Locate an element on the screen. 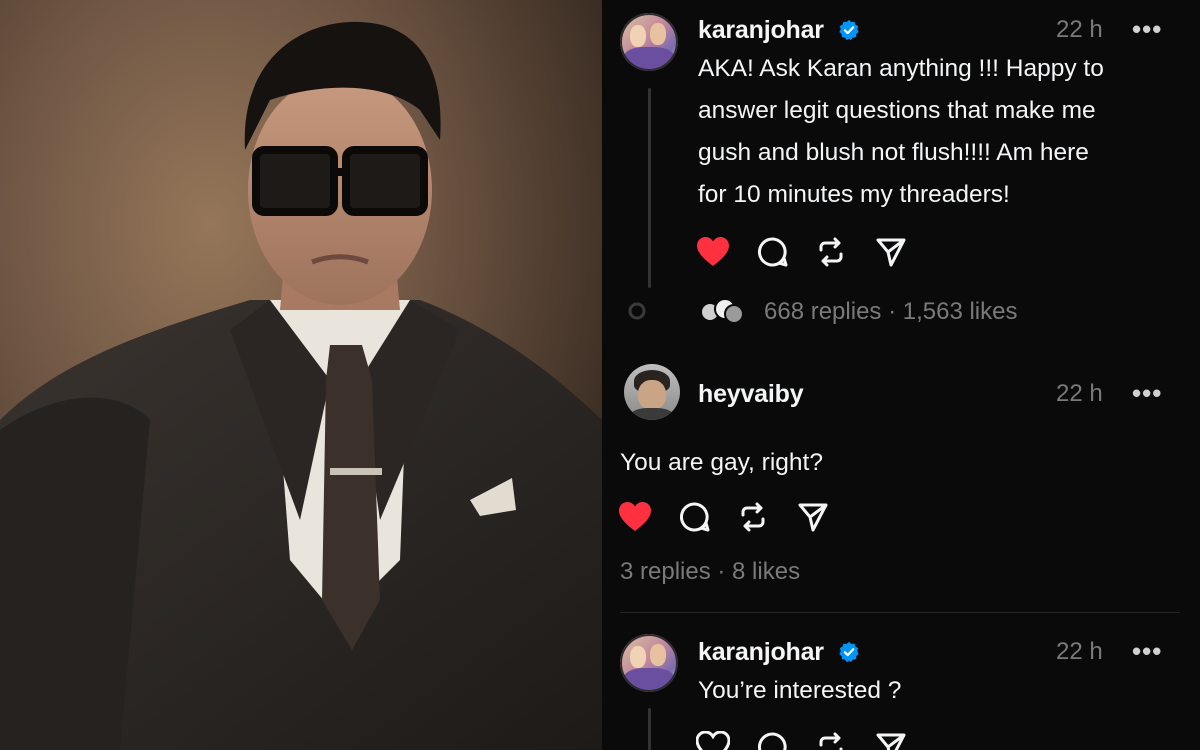  post-stats: 3 replies · 8 likes is located at coordinates (710, 572).